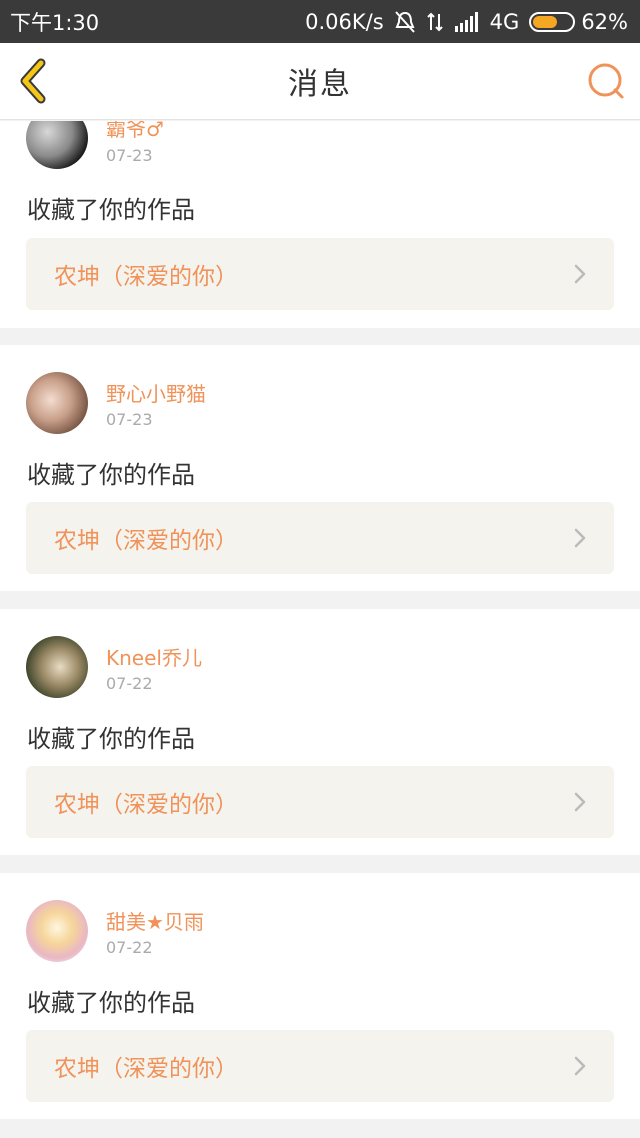  What do you see at coordinates (434, 21) in the screenshot?
I see `data-transfer-icon` at bounding box center [434, 21].